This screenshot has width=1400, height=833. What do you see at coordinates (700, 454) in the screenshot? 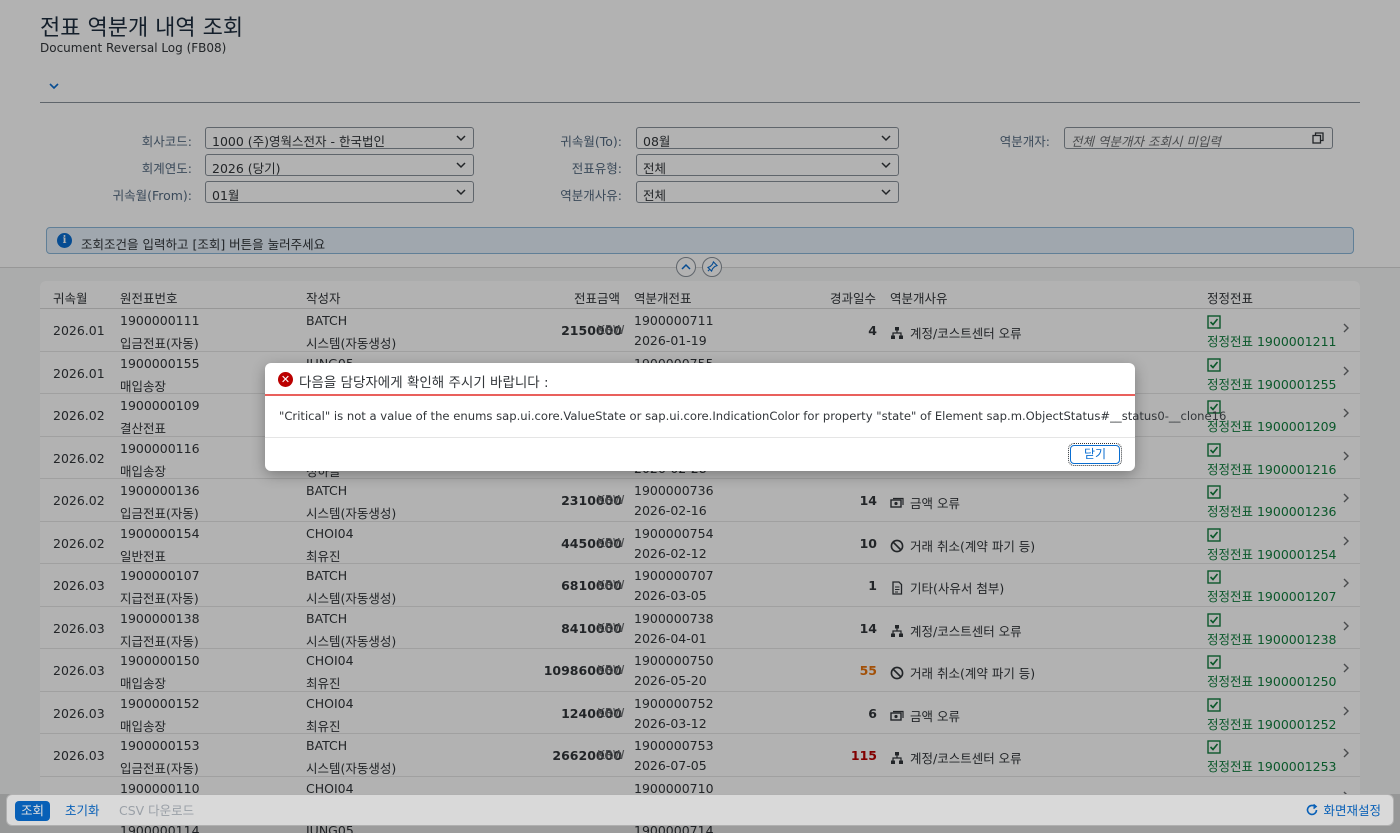
I see `dialog-footer: 닫기` at bounding box center [700, 454].